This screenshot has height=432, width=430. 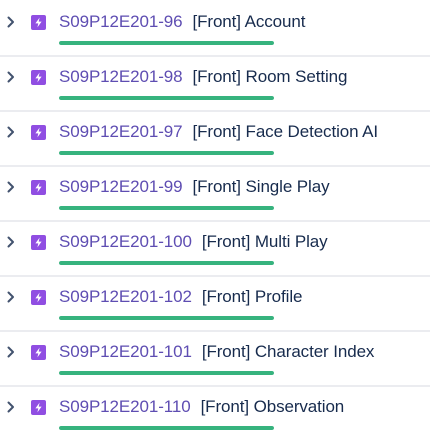 I want to click on issue-key: S09P12E201-101, so click(x=125, y=351).